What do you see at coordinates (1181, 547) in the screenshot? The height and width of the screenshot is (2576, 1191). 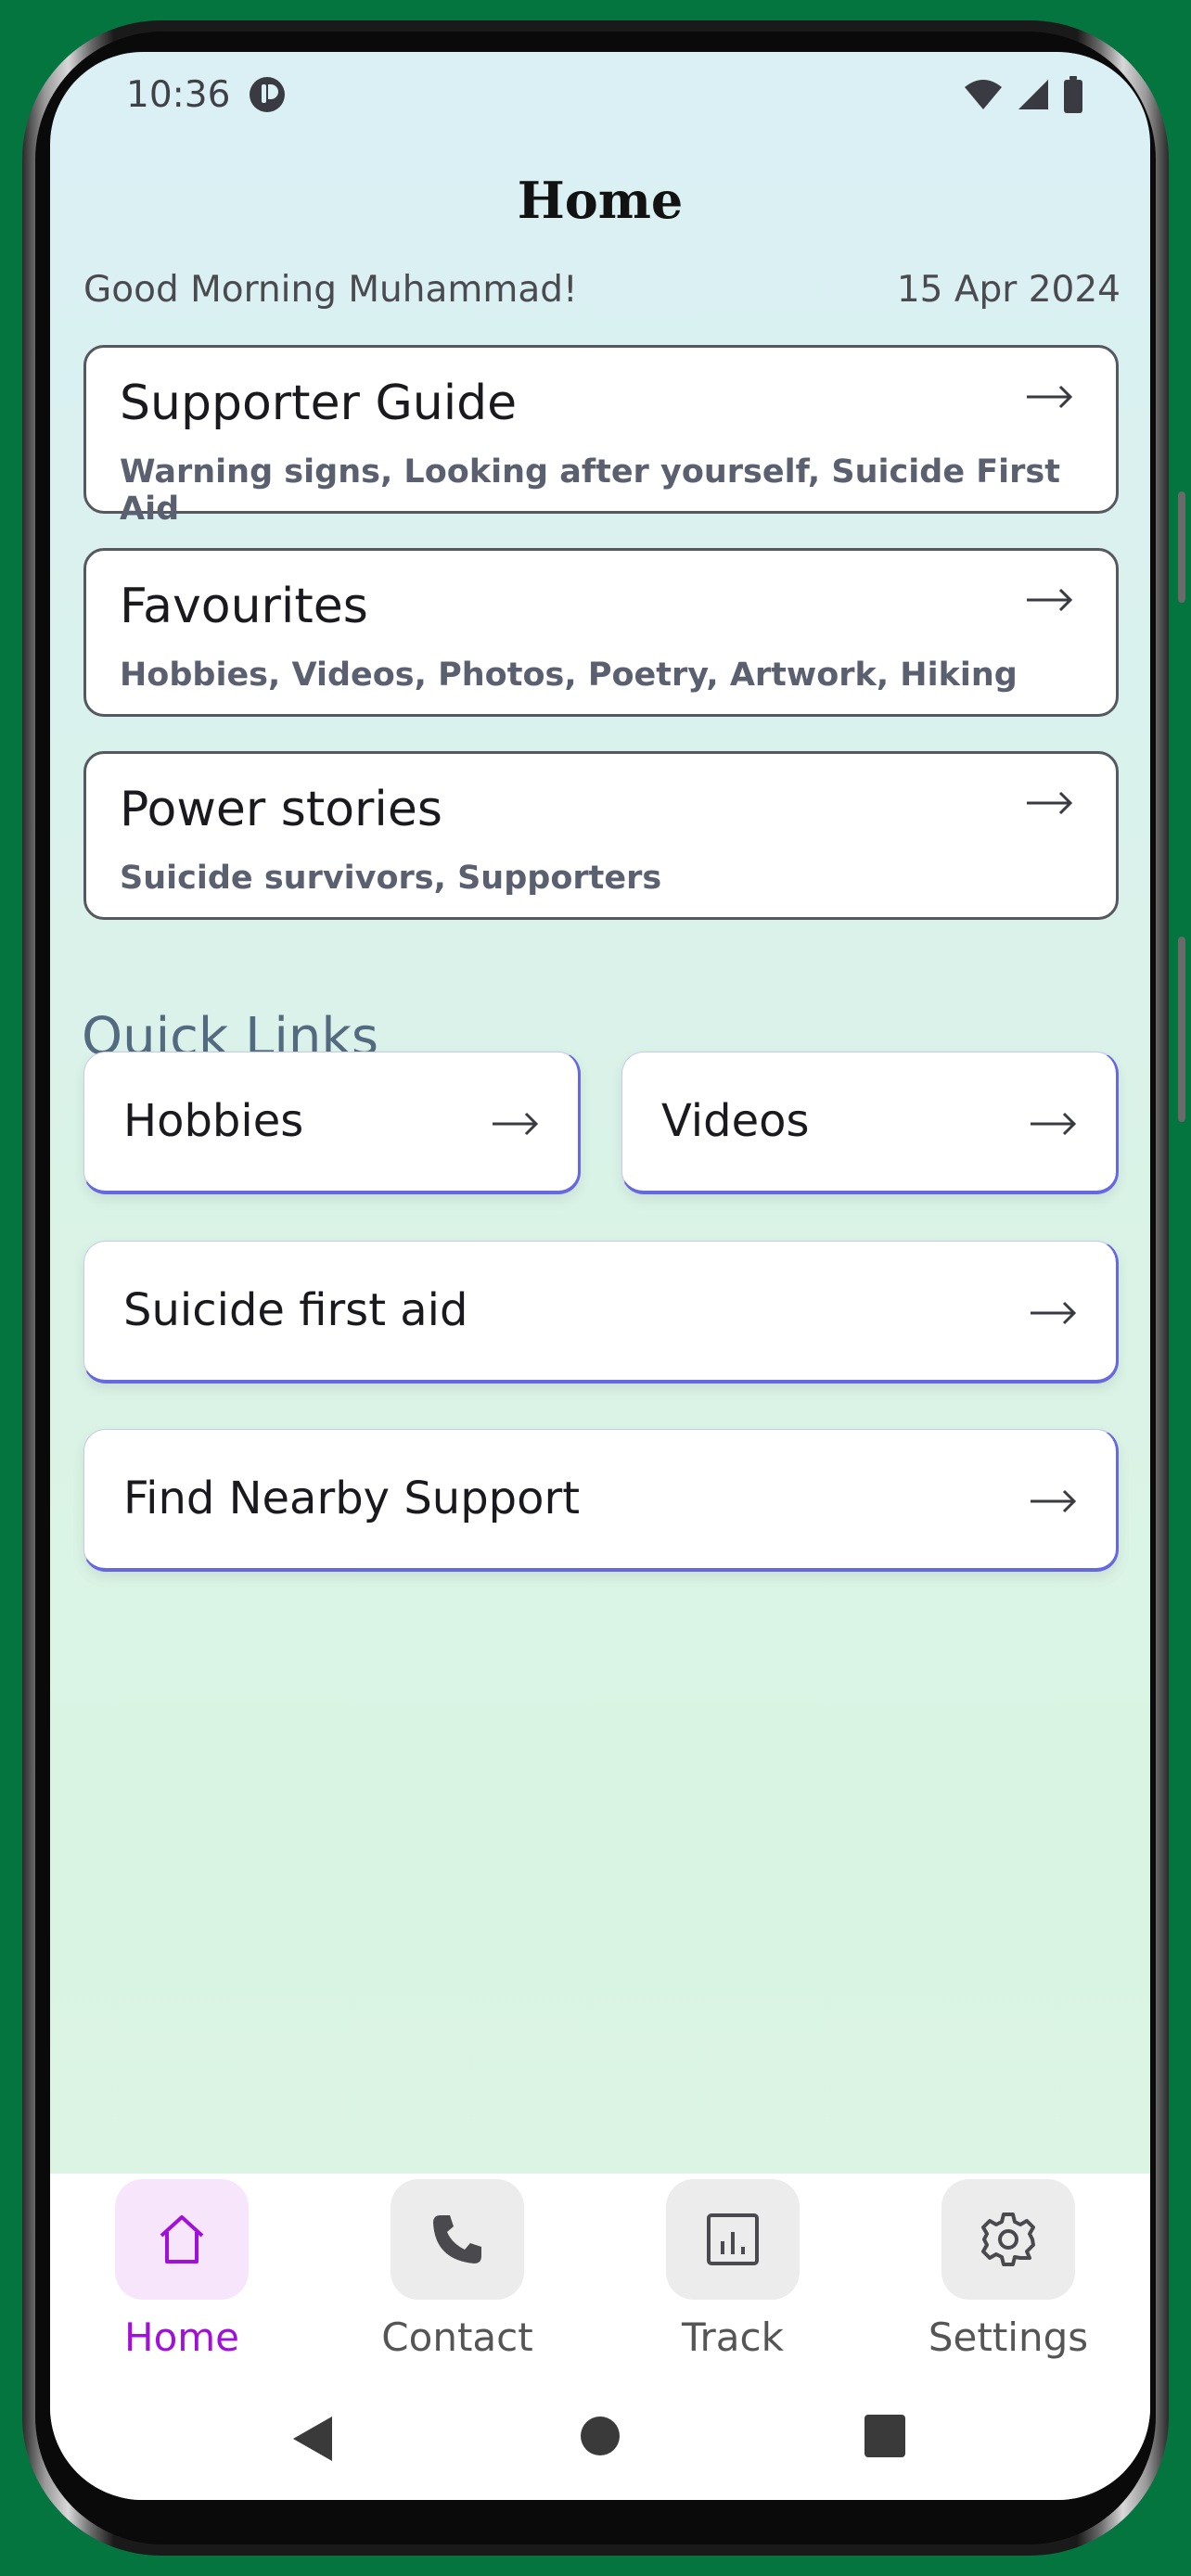 I see `volume-button` at bounding box center [1181, 547].